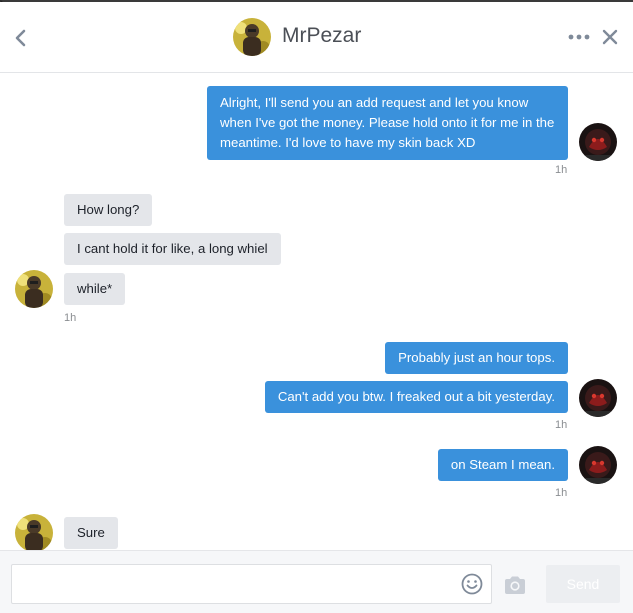  What do you see at coordinates (610, 37) in the screenshot?
I see `close-icon` at bounding box center [610, 37].